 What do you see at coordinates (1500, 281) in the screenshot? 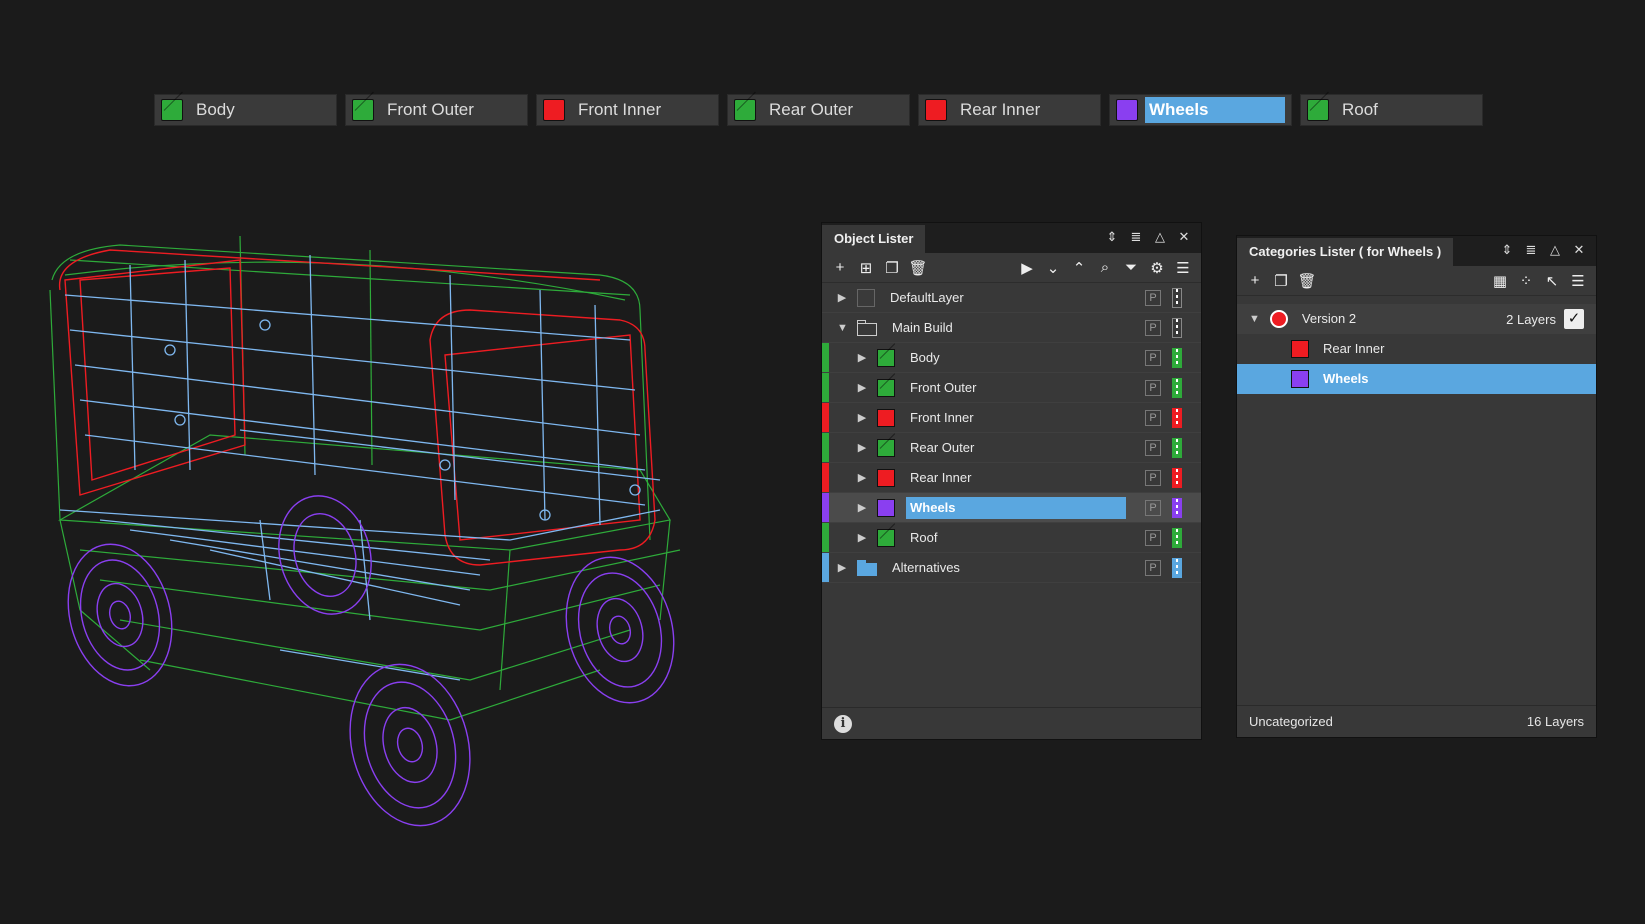
I see `grid-outline-icon: ▦` at bounding box center [1500, 281].